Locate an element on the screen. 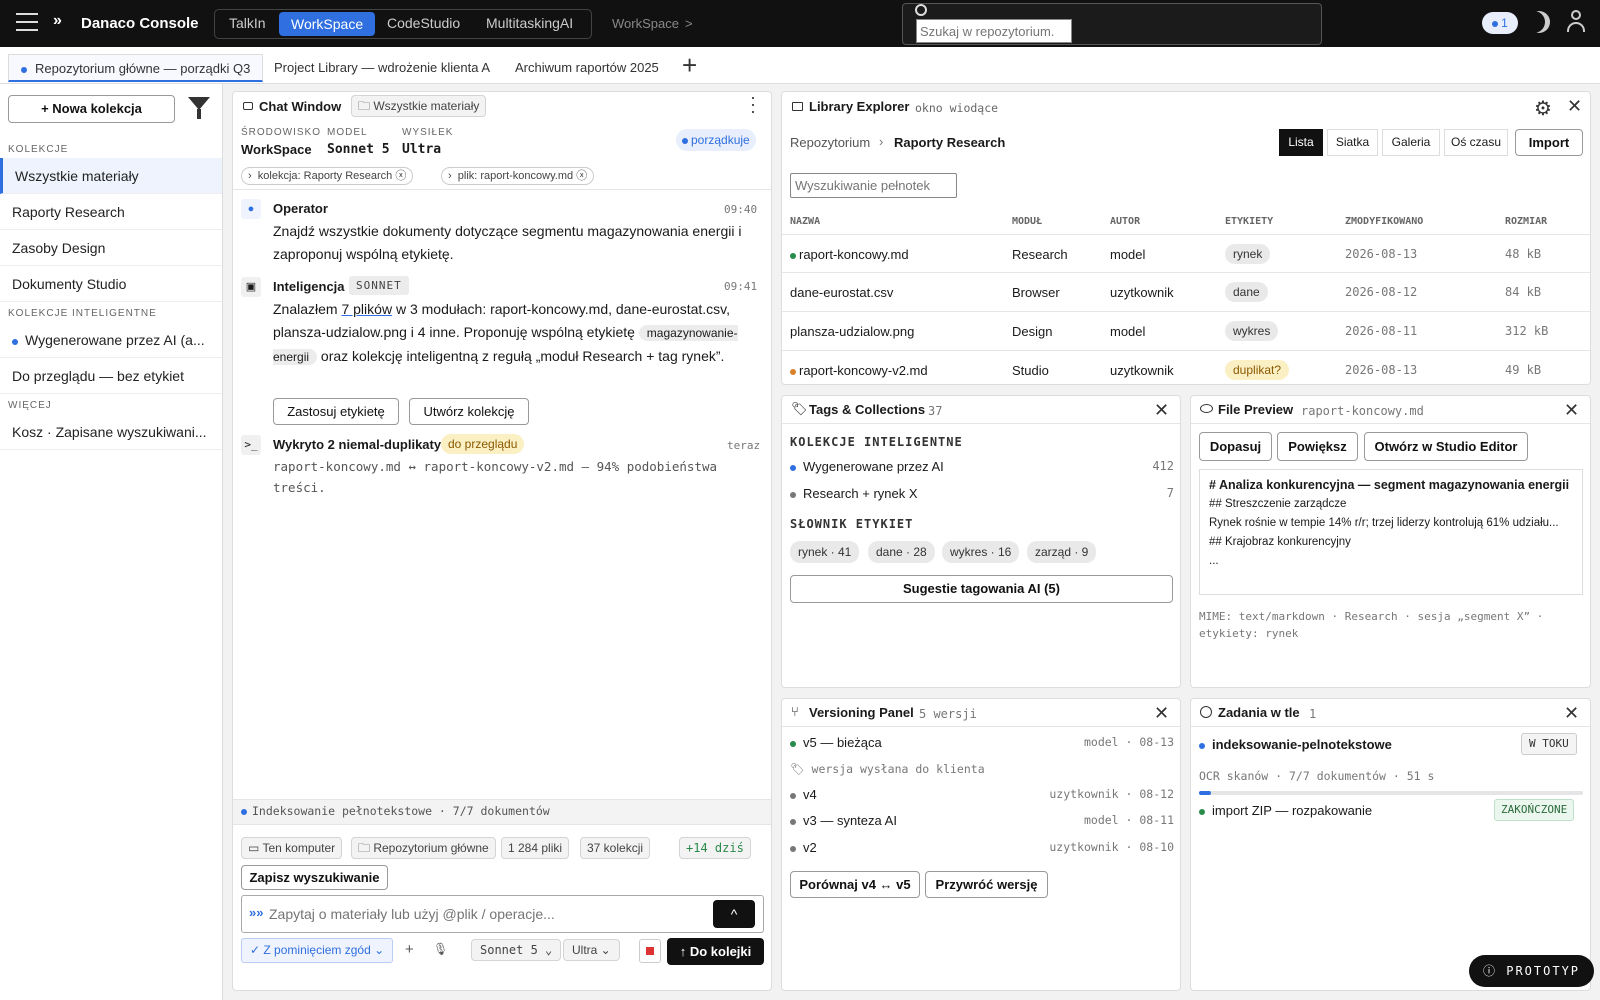 The image size is (1600, 1000). tab-project-library: Project Library — wdrożenie klienta A is located at coordinates (382, 68).